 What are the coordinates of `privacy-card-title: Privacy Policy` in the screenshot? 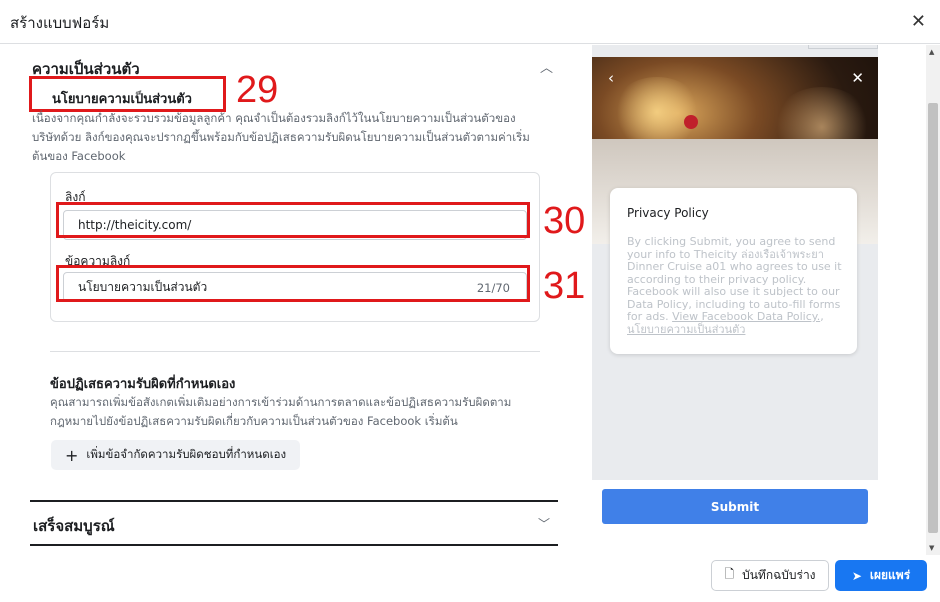 It's located at (668, 213).